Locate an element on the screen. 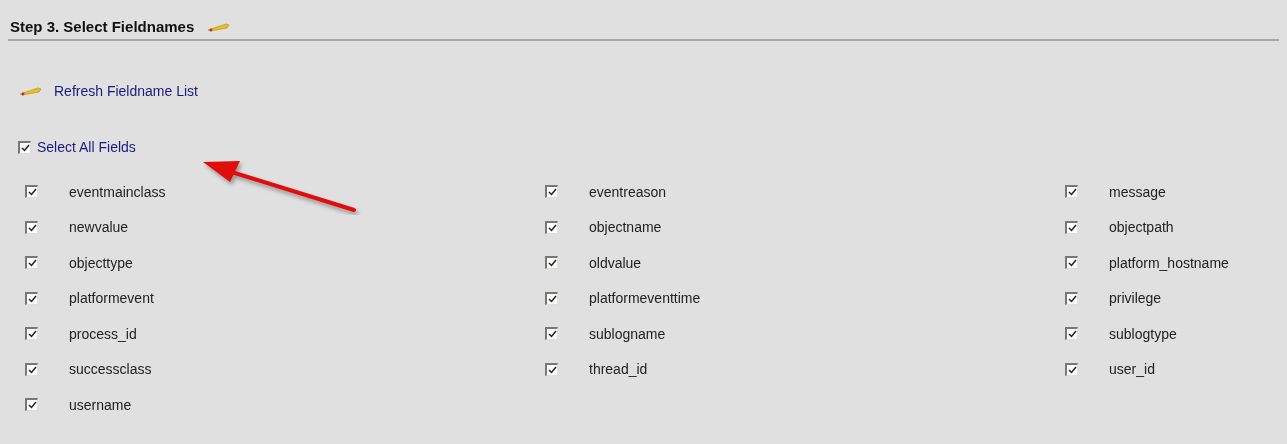  field-label: newvalue is located at coordinates (99, 227).